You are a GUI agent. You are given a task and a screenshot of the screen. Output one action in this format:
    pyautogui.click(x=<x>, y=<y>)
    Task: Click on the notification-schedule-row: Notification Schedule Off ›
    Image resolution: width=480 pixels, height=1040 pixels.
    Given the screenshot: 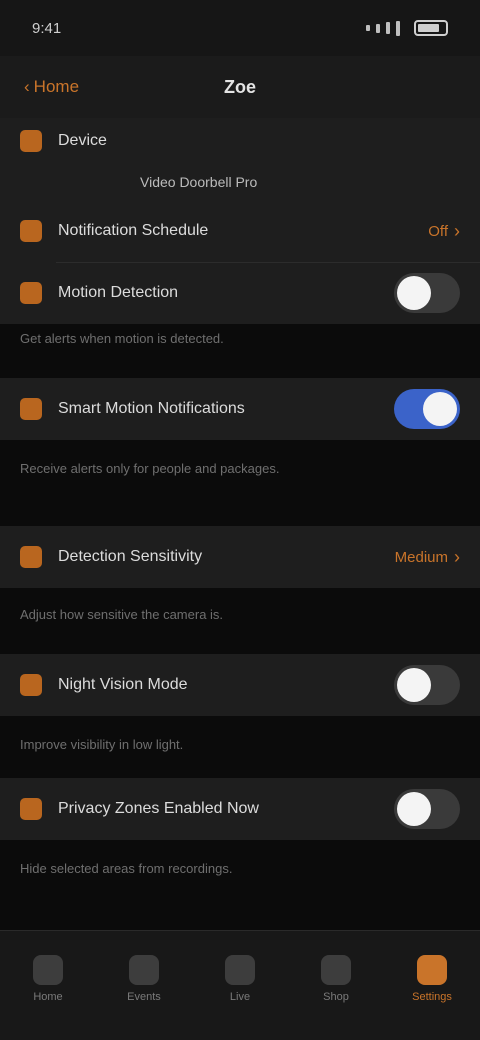 What is the action you would take?
    pyautogui.click(x=240, y=231)
    